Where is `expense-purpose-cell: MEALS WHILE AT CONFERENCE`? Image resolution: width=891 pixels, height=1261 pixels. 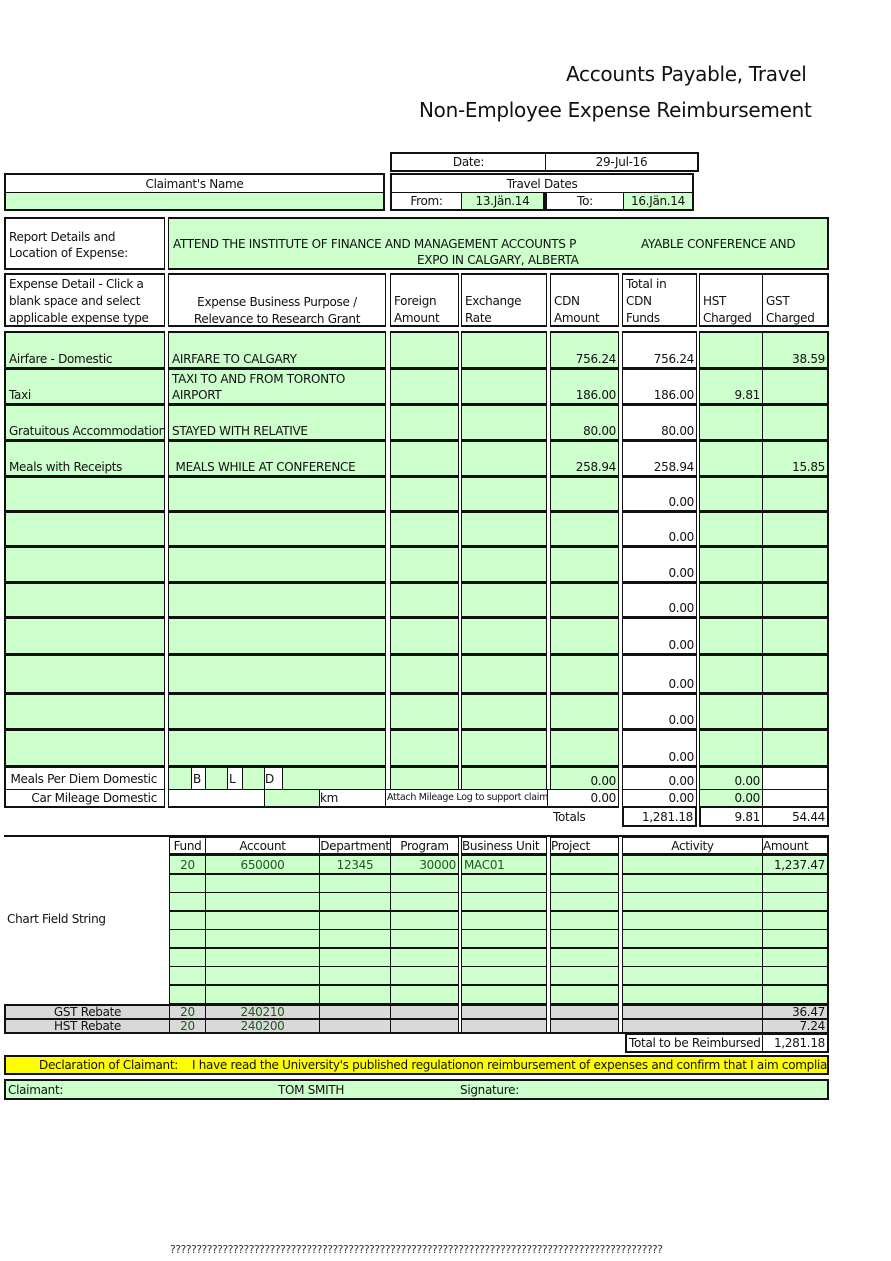 expense-purpose-cell: MEALS WHILE AT CONFERENCE is located at coordinates (277, 458).